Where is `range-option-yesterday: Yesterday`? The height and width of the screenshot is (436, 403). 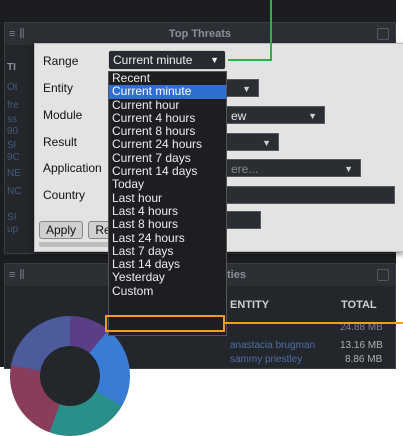
range-option-yesterday: Yesterday is located at coordinates (167, 277).